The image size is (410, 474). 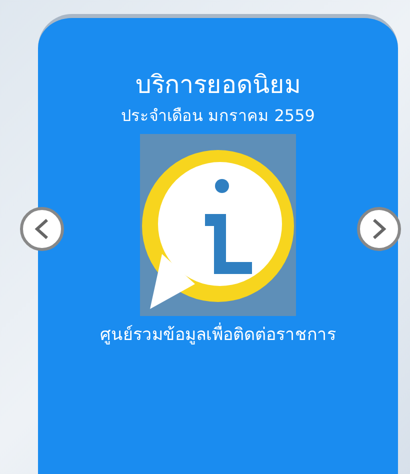 I want to click on chevron-right-icon, so click(x=379, y=229).